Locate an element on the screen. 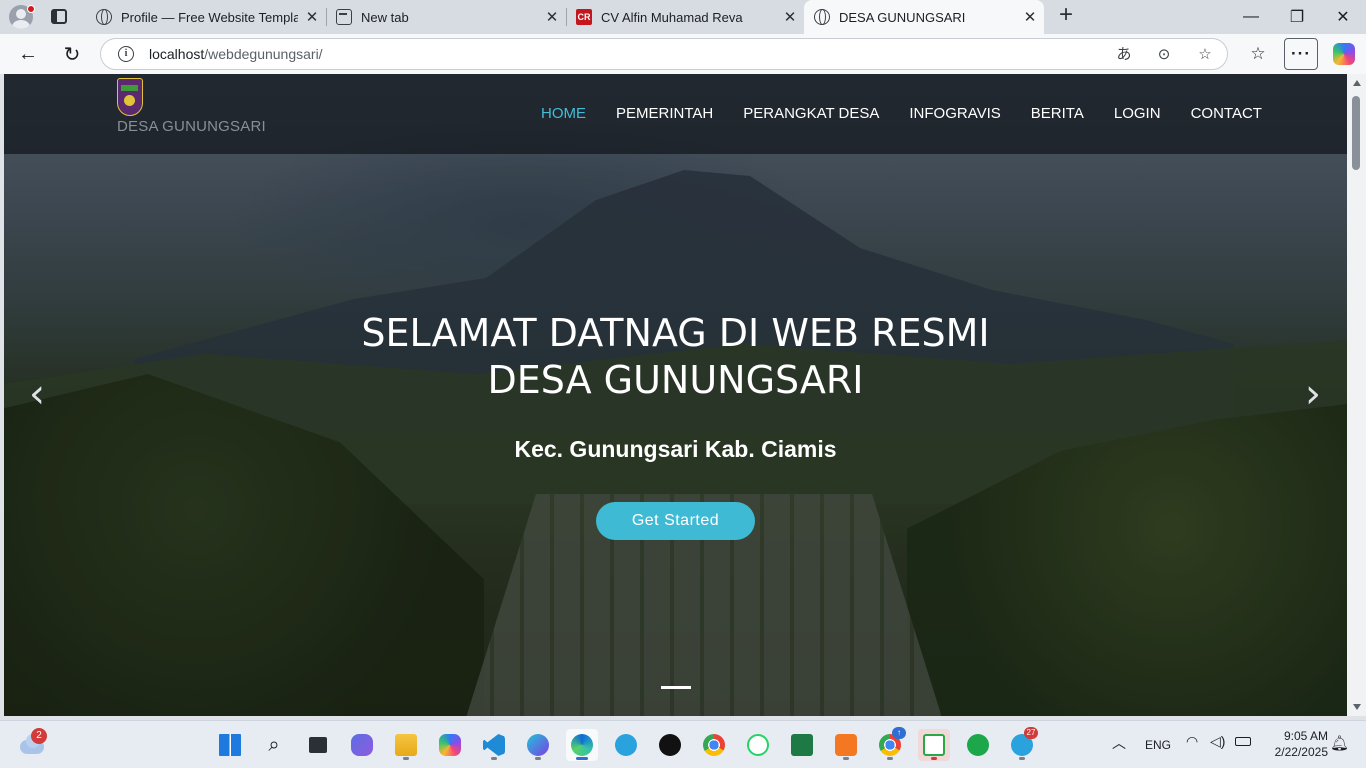 This screenshot has width=1366, height=768. clock-time: 9:05 AM is located at coordinates (1305, 736).